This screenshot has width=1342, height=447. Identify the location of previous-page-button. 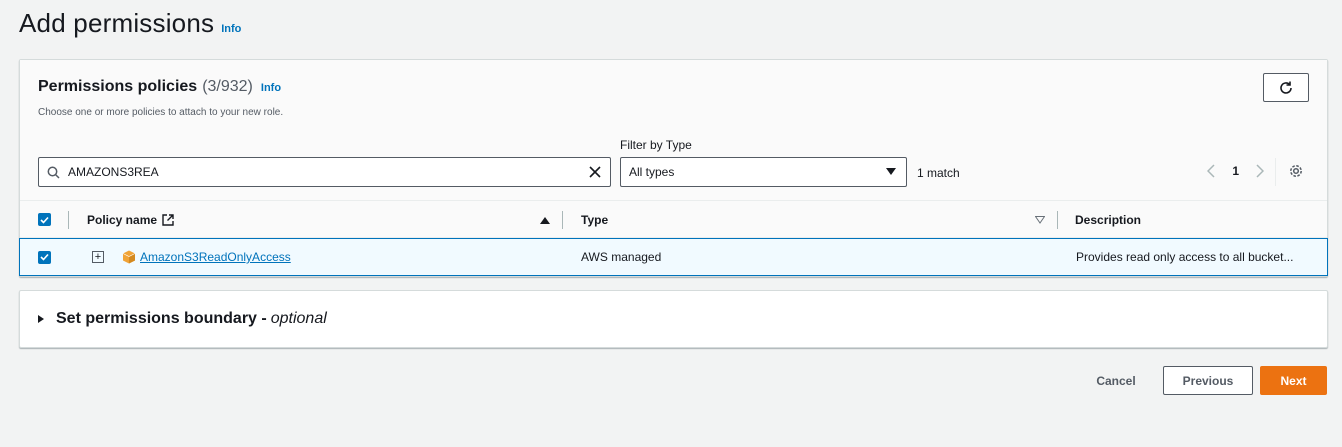
(1211, 171).